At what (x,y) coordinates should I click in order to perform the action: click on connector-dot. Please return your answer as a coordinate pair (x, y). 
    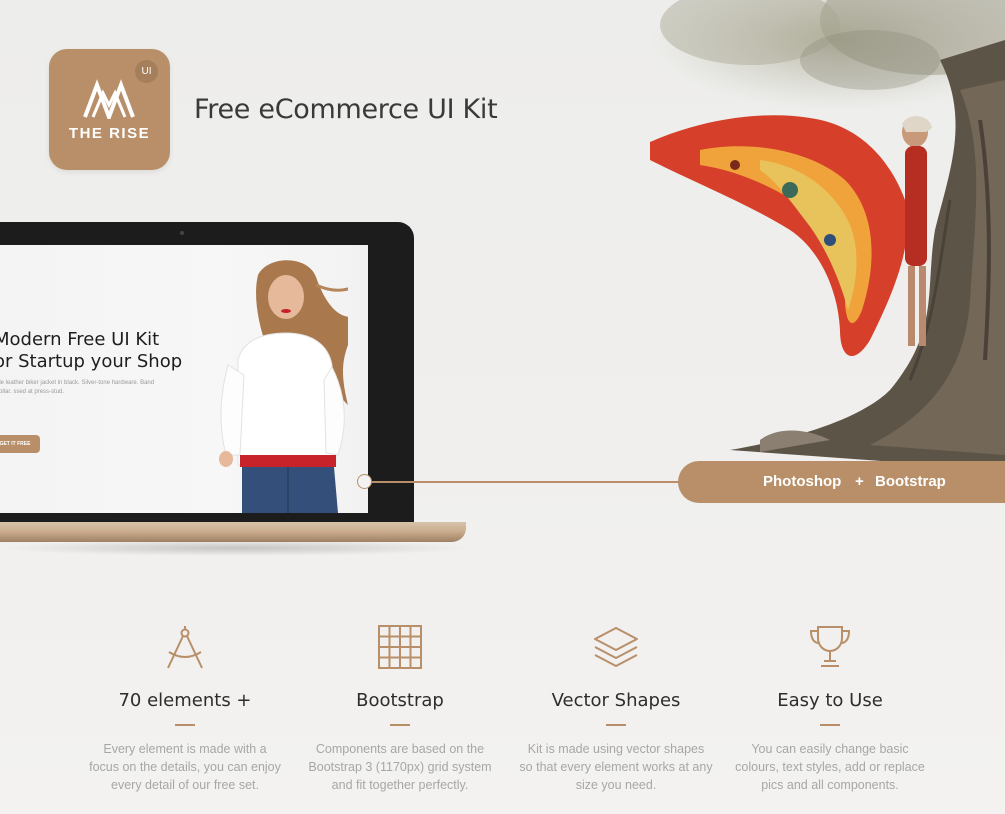
    Looking at the image, I should click on (364, 481).